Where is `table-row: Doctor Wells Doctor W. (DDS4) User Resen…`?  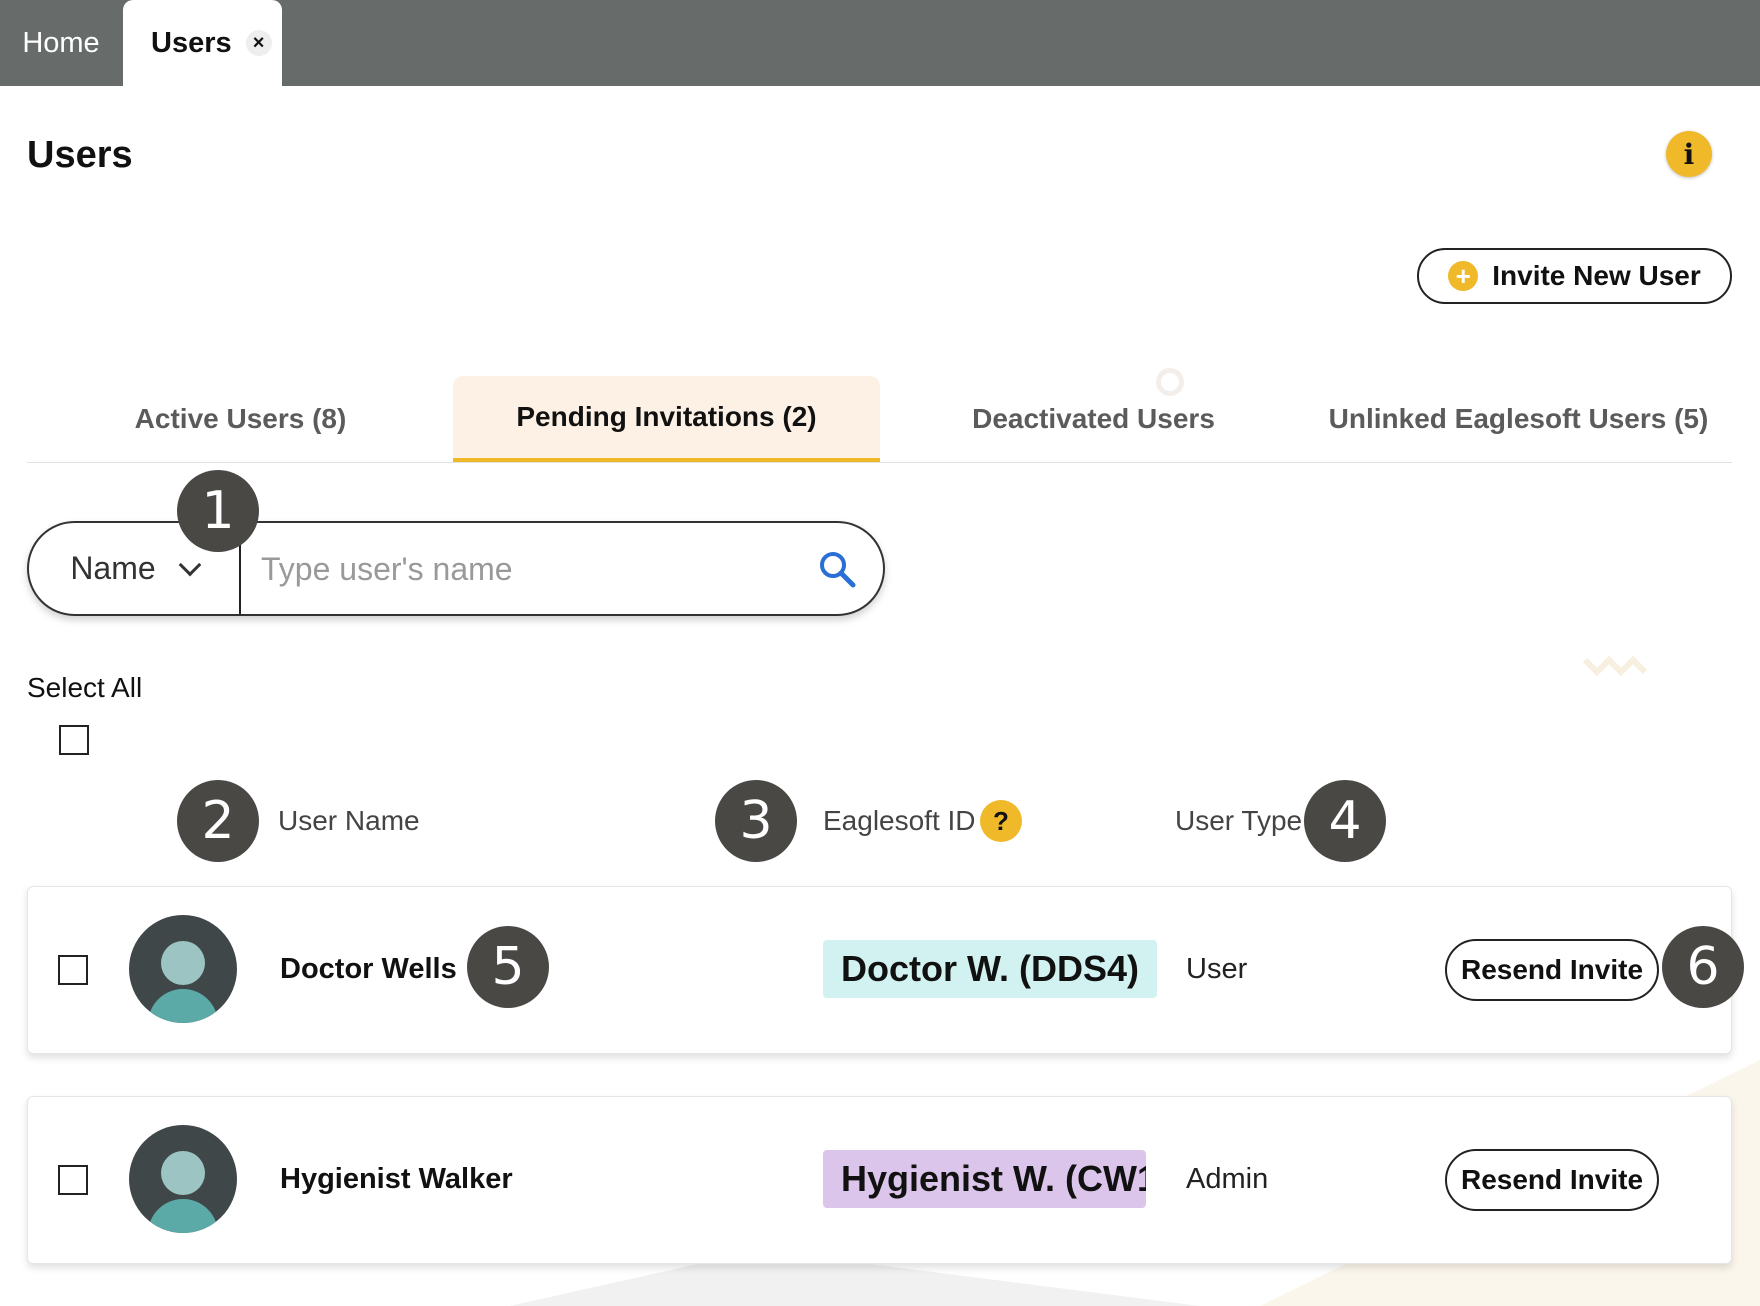
table-row: Doctor Wells Doctor W. (DDS4) User Resen… is located at coordinates (879, 970).